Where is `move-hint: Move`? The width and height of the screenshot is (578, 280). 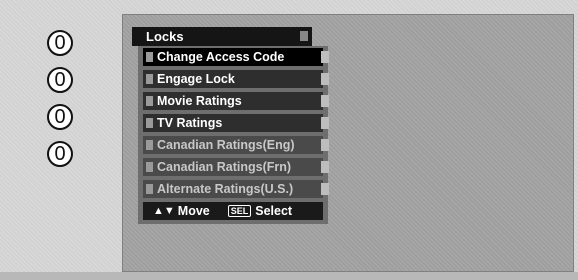 move-hint: Move is located at coordinates (193, 211).